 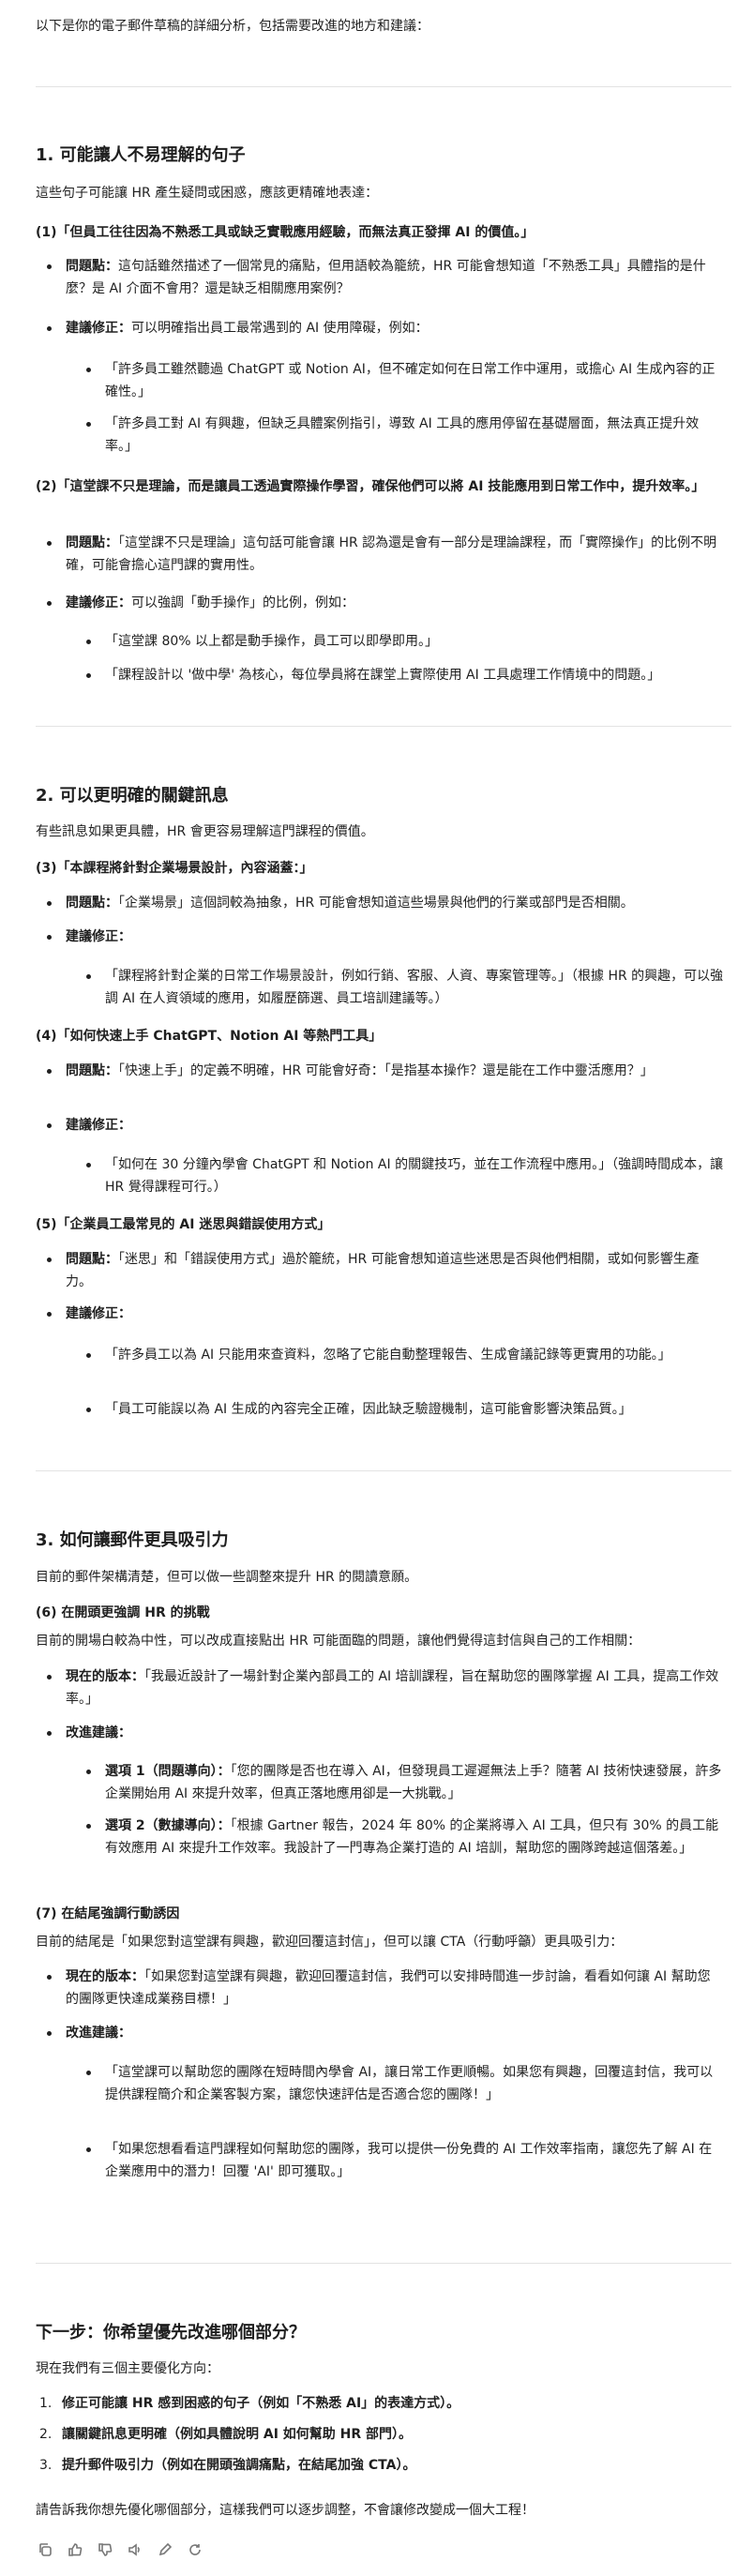 I want to click on list-item: 修正可能讓 HR 感到困惑的句子（例如「不熟悉 AI」的表達方式）。, so click(x=261, y=2403).